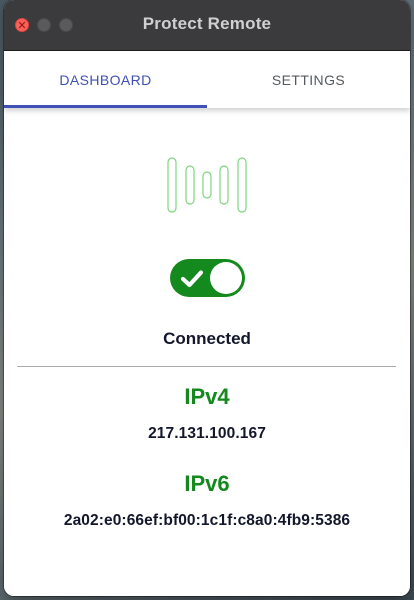 This screenshot has height=600, width=414. Describe the element at coordinates (207, 185) in the screenshot. I see `signal-bars-icon` at that location.